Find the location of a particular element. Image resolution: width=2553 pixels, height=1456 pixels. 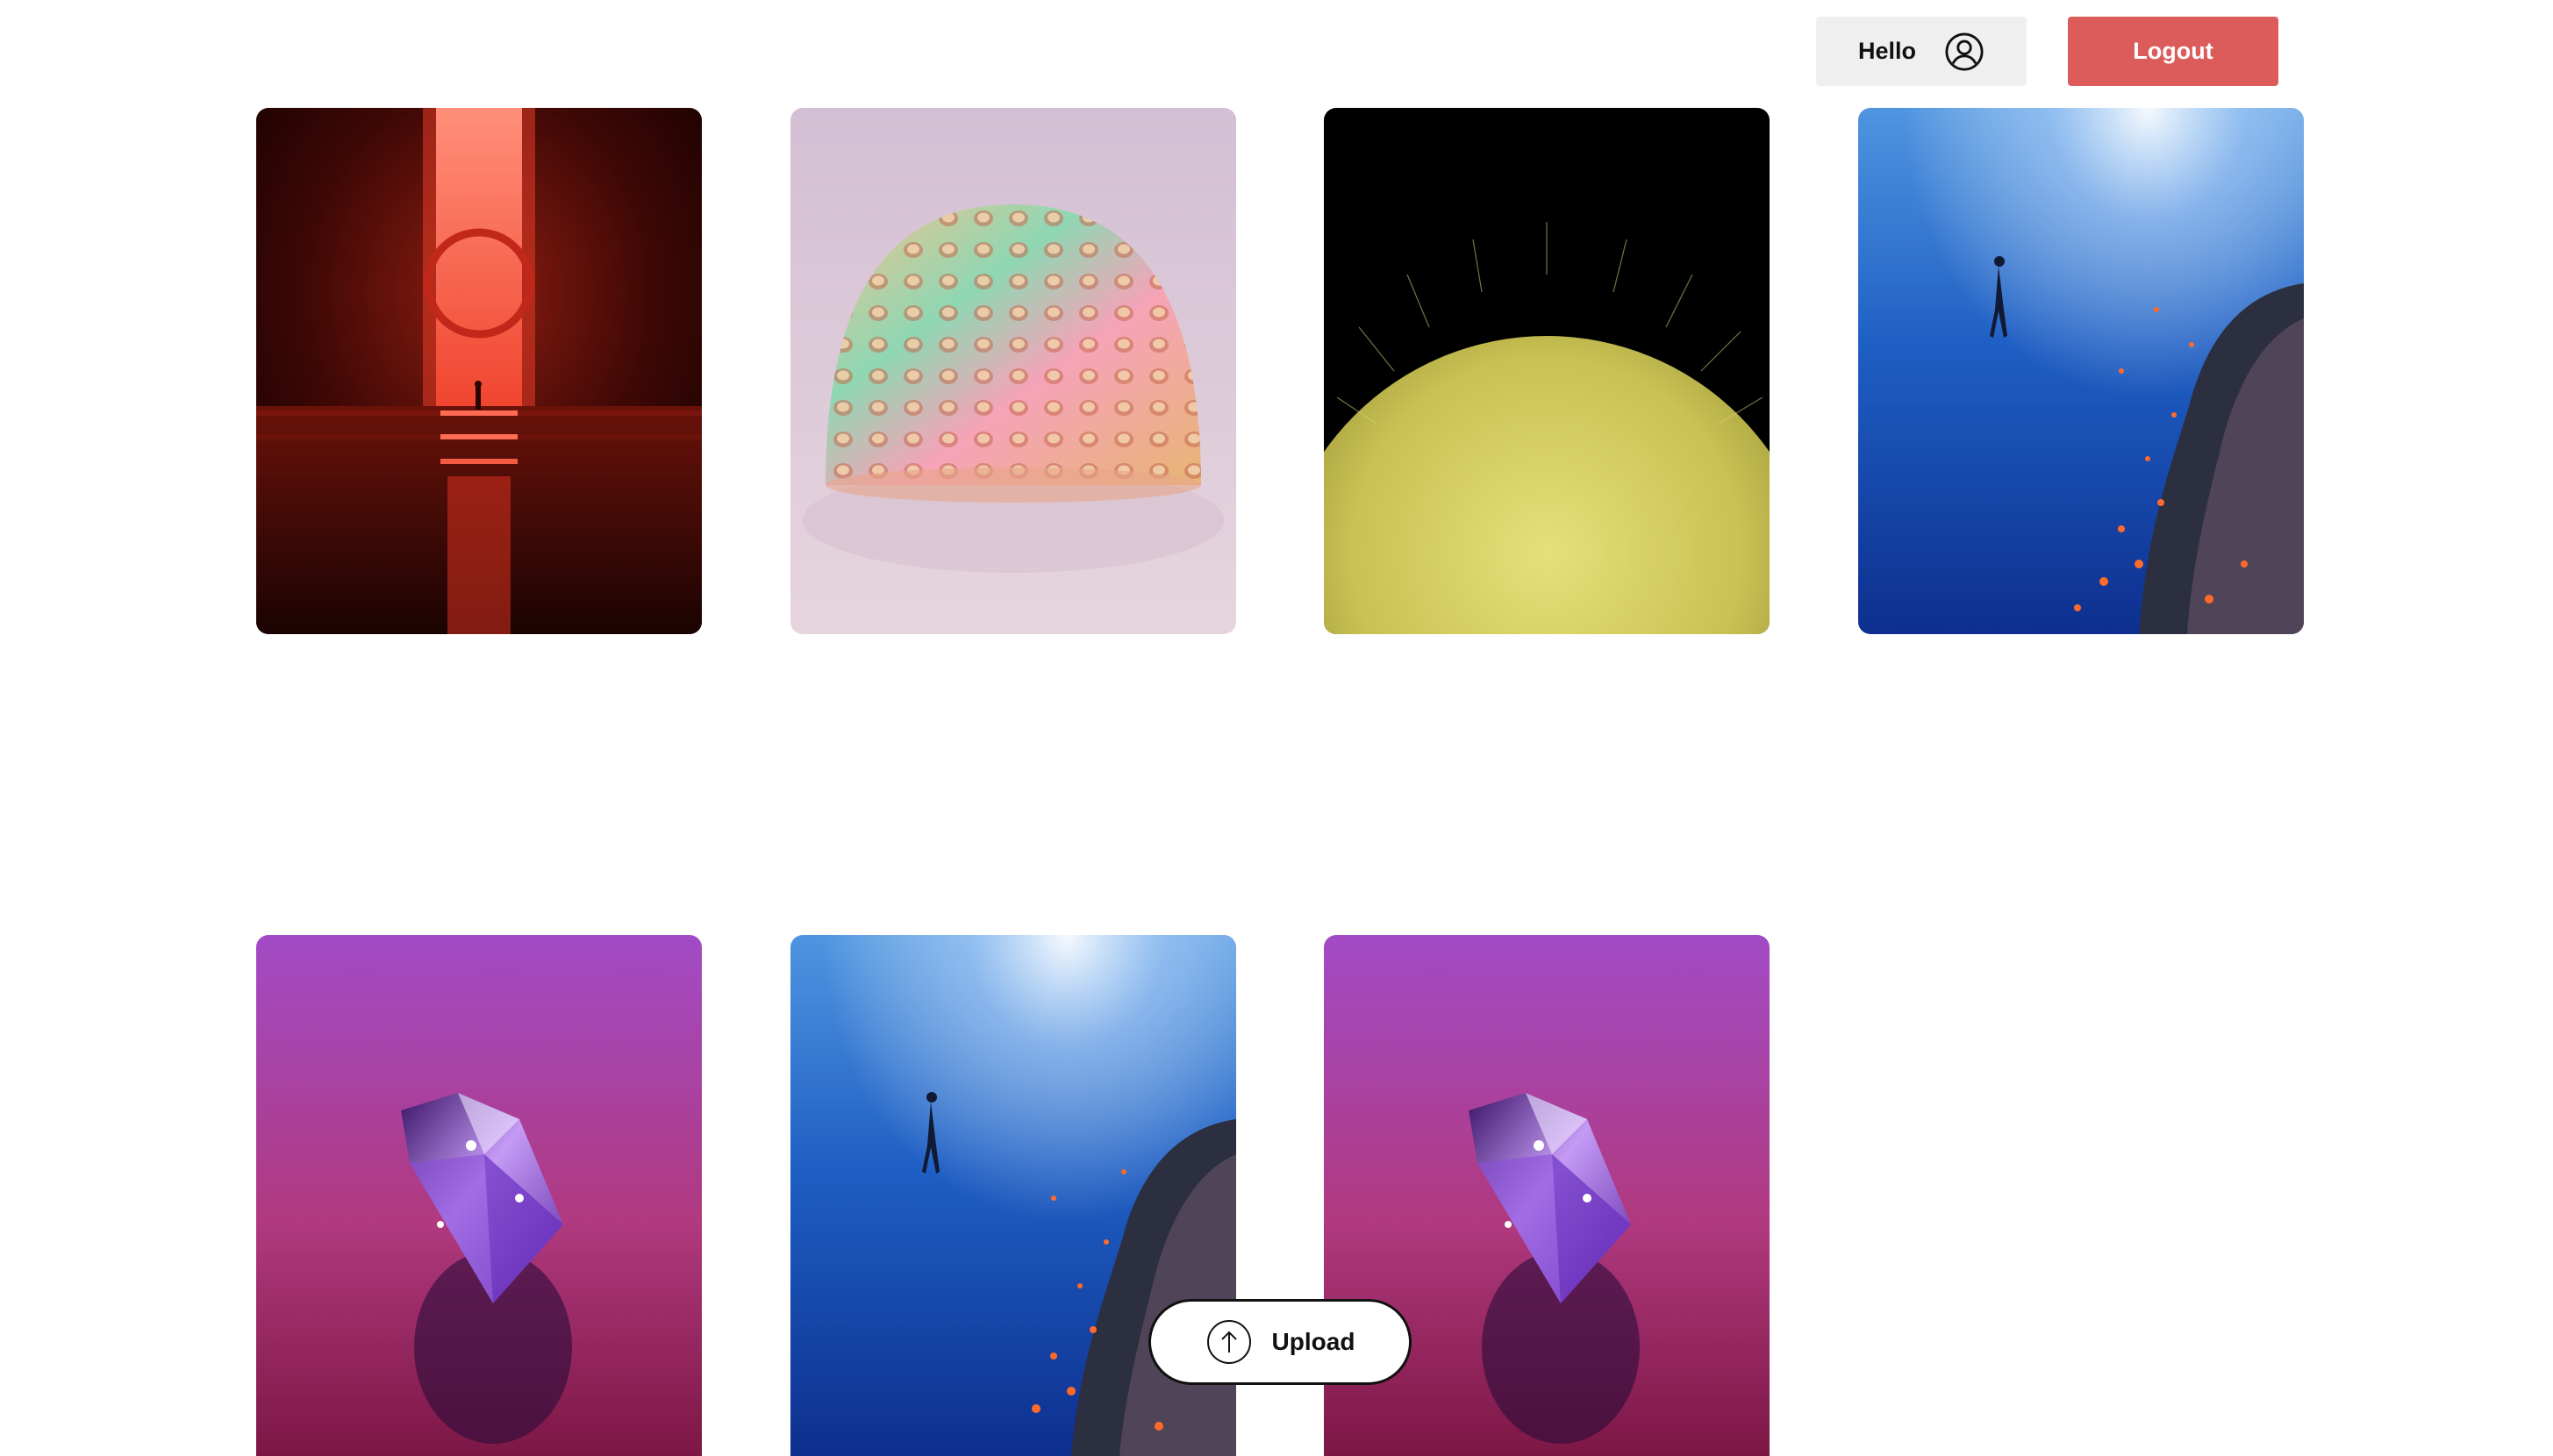

gallery-item-underwater-diver is located at coordinates (2081, 371).